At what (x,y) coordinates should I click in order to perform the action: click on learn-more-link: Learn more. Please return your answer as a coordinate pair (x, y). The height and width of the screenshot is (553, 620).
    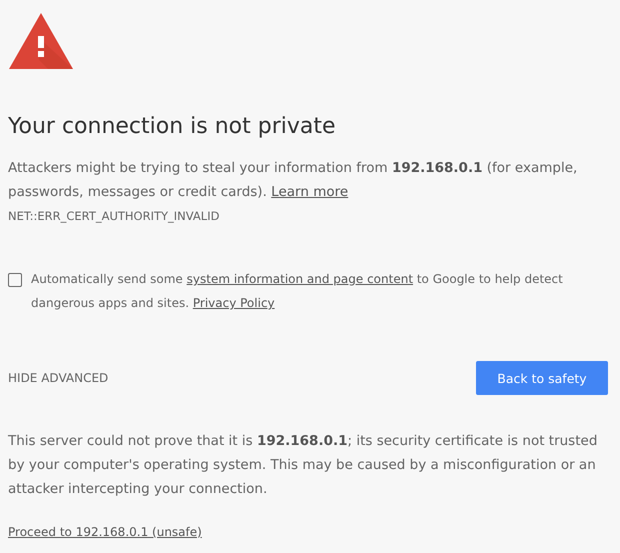
    Looking at the image, I should click on (309, 192).